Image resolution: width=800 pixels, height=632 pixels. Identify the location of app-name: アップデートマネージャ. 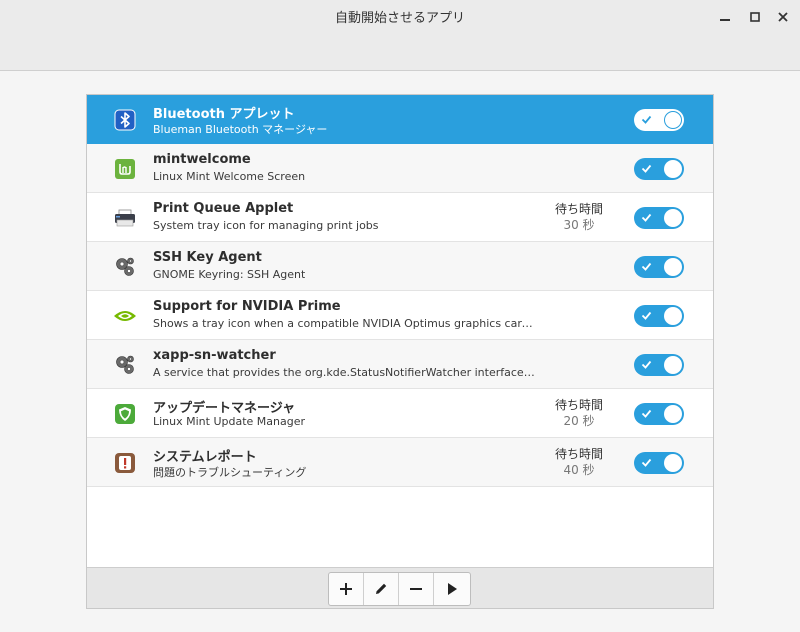
(224, 408).